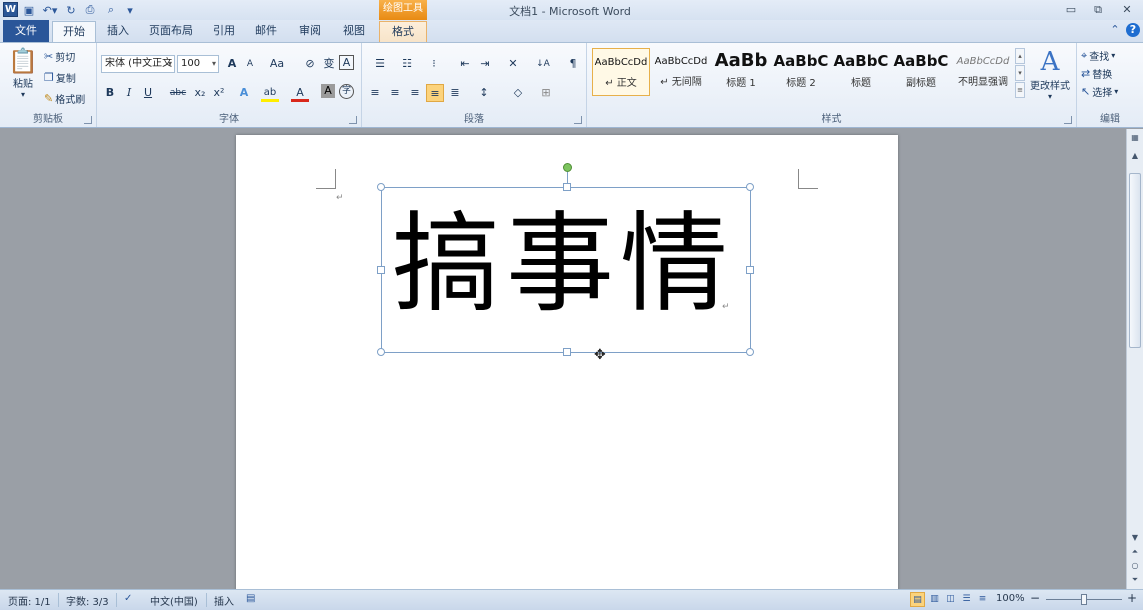  I want to click on scroll-up-icon: ▲, so click(1135, 155).